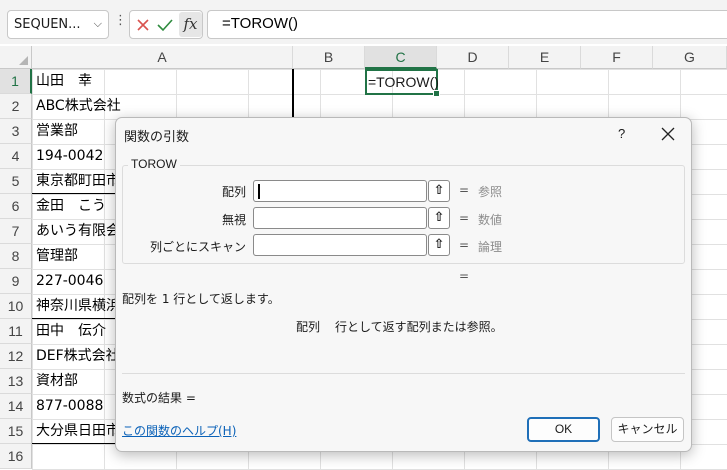  I want to click on column-header-c: C, so click(401, 57).